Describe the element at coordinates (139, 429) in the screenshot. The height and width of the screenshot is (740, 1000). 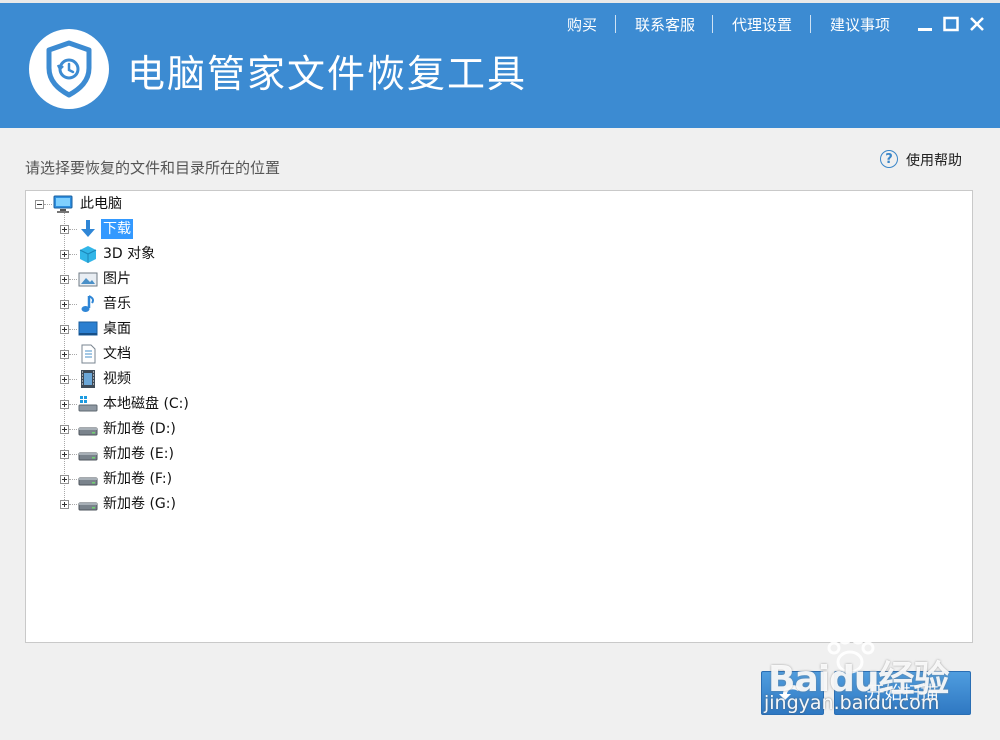
I see `tree-node-label: 新加卷 (D:)` at that location.